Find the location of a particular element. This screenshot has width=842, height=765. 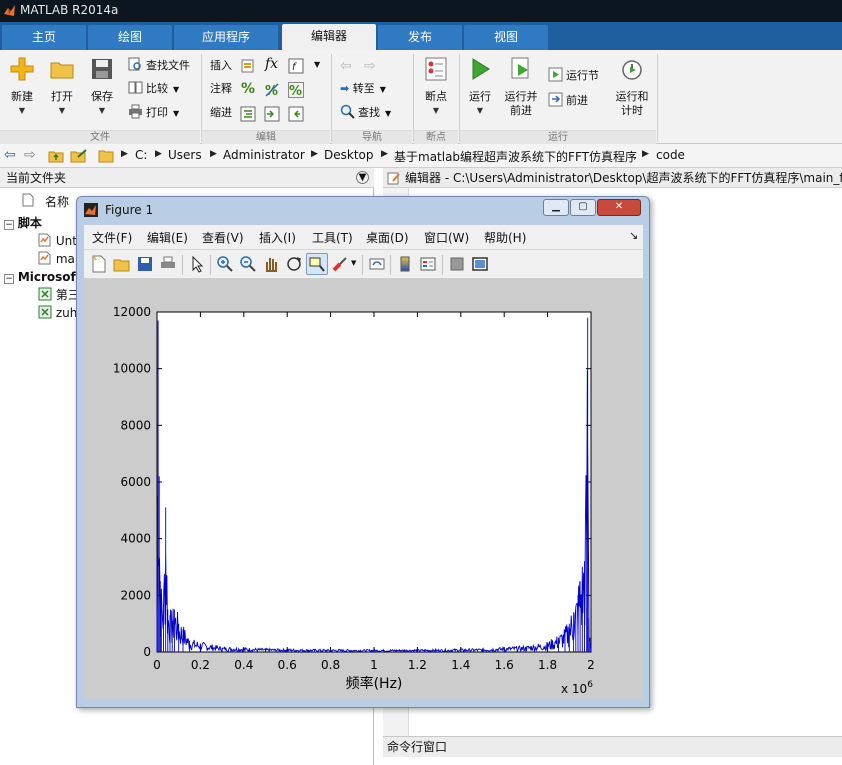

tree-group-microsoft: − Microsoft is located at coordinates (43, 277).